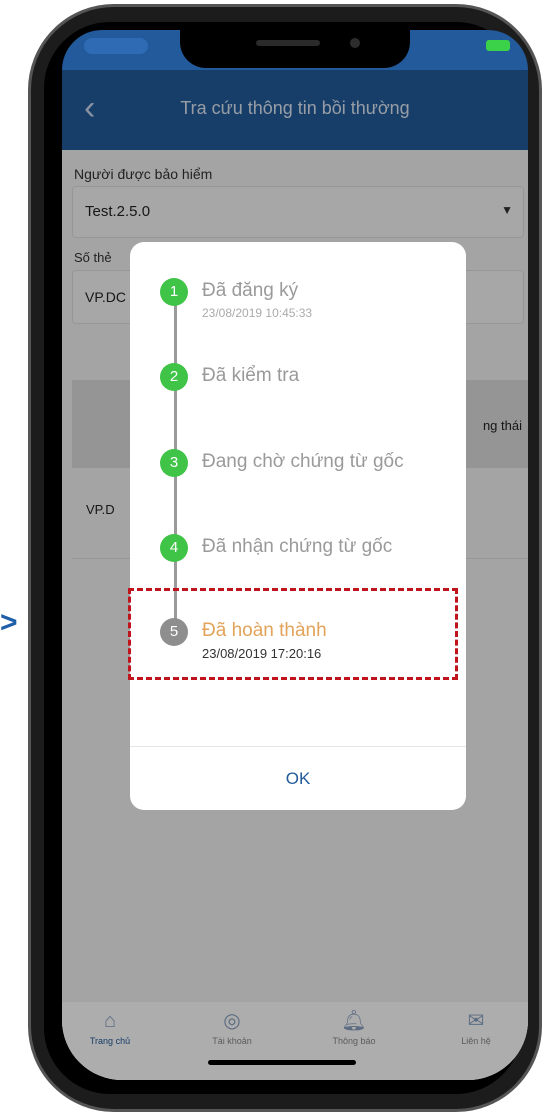 This screenshot has width=554, height=1119. What do you see at coordinates (293, 634) in the screenshot?
I see `highlight-box` at bounding box center [293, 634].